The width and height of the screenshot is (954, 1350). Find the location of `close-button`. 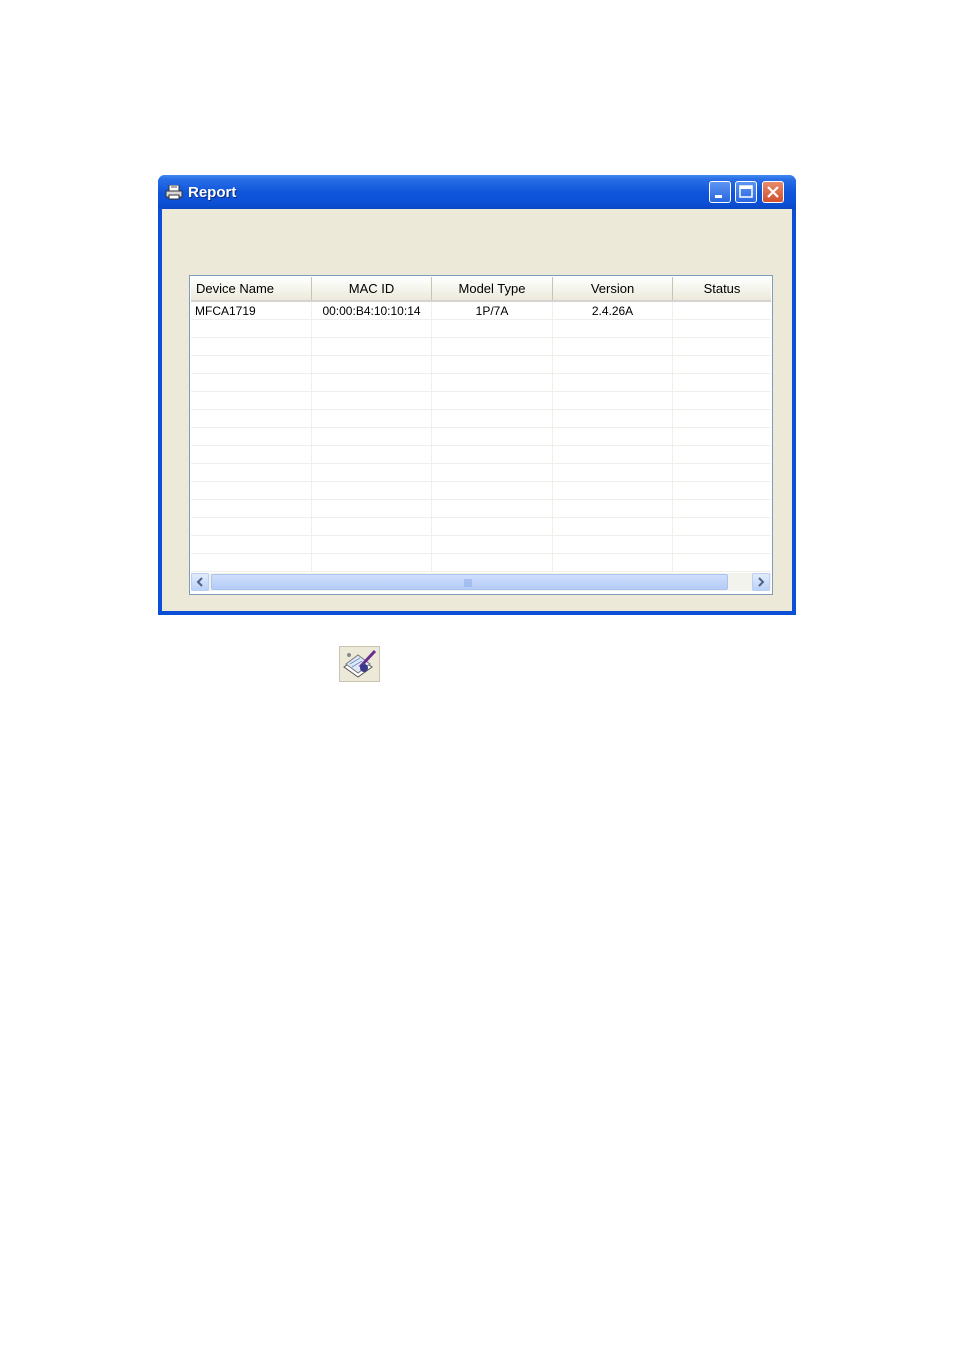

close-button is located at coordinates (773, 192).